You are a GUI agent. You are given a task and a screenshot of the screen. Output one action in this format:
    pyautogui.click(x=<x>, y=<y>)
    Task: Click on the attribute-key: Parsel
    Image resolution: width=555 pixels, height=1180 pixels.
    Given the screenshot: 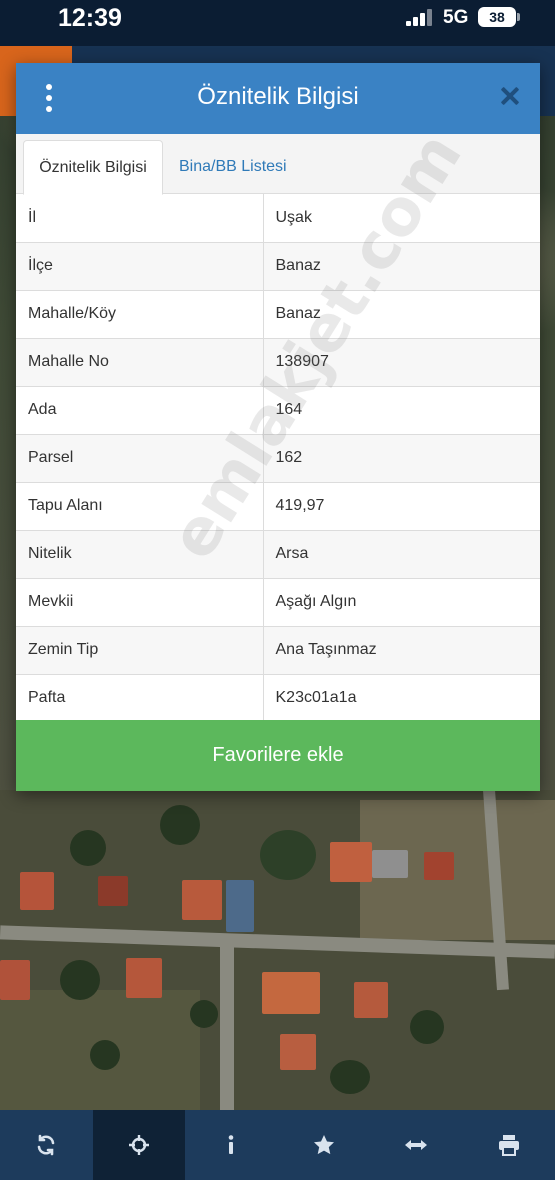 What is the action you would take?
    pyautogui.click(x=140, y=458)
    